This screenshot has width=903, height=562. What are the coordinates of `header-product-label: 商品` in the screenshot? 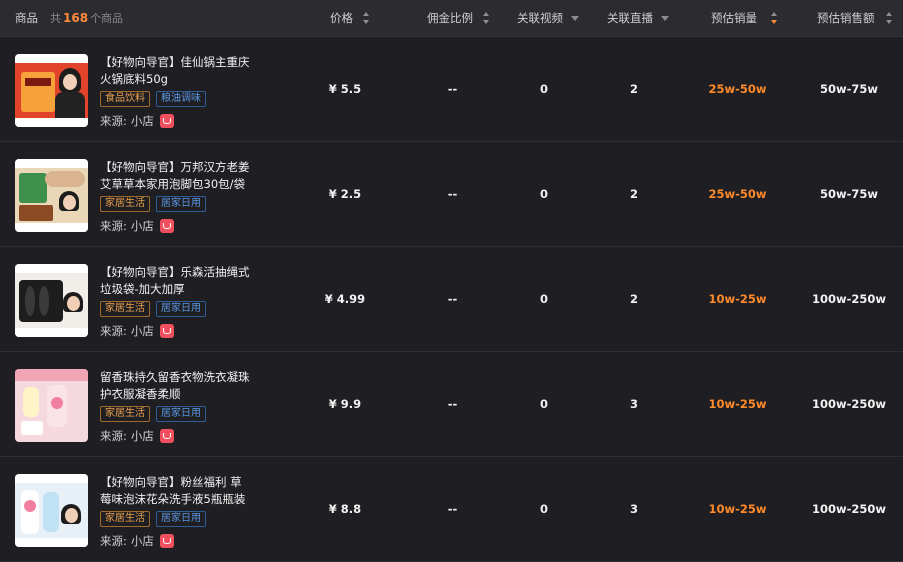 It's located at (26, 18).